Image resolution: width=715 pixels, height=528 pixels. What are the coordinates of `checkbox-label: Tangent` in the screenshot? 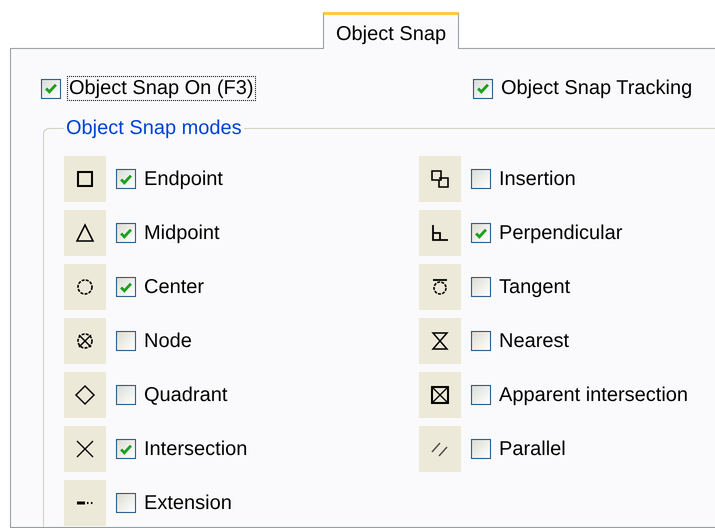 It's located at (535, 287).